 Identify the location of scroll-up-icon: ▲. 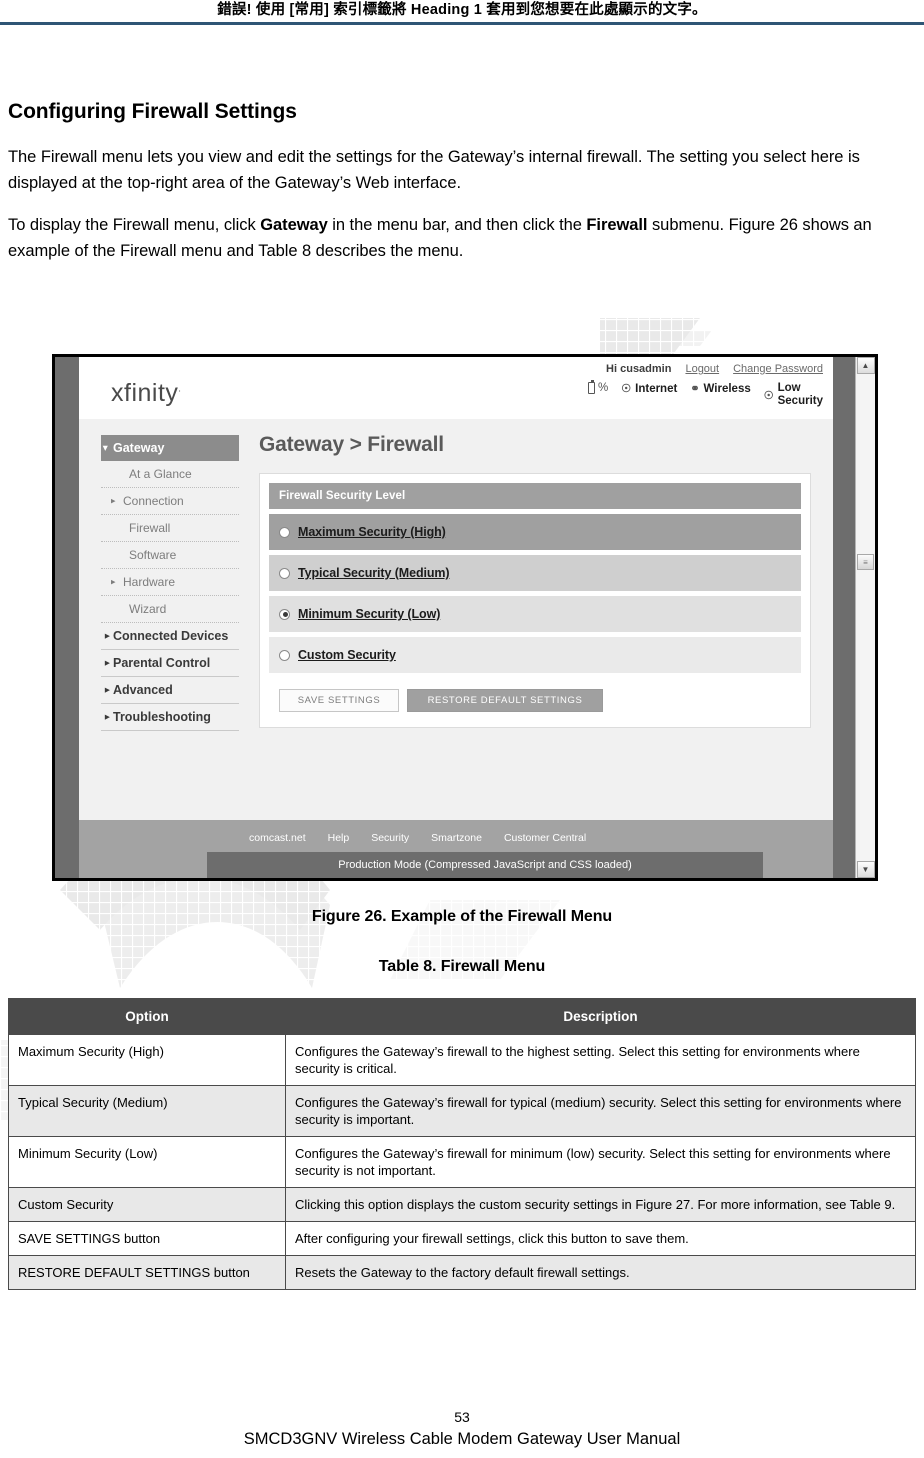
(865, 365).